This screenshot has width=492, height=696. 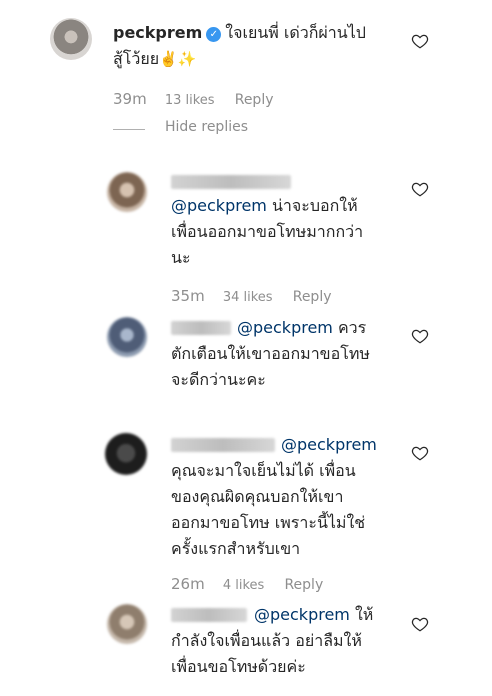 I want to click on comment-likes: 34 likes, so click(x=248, y=297).